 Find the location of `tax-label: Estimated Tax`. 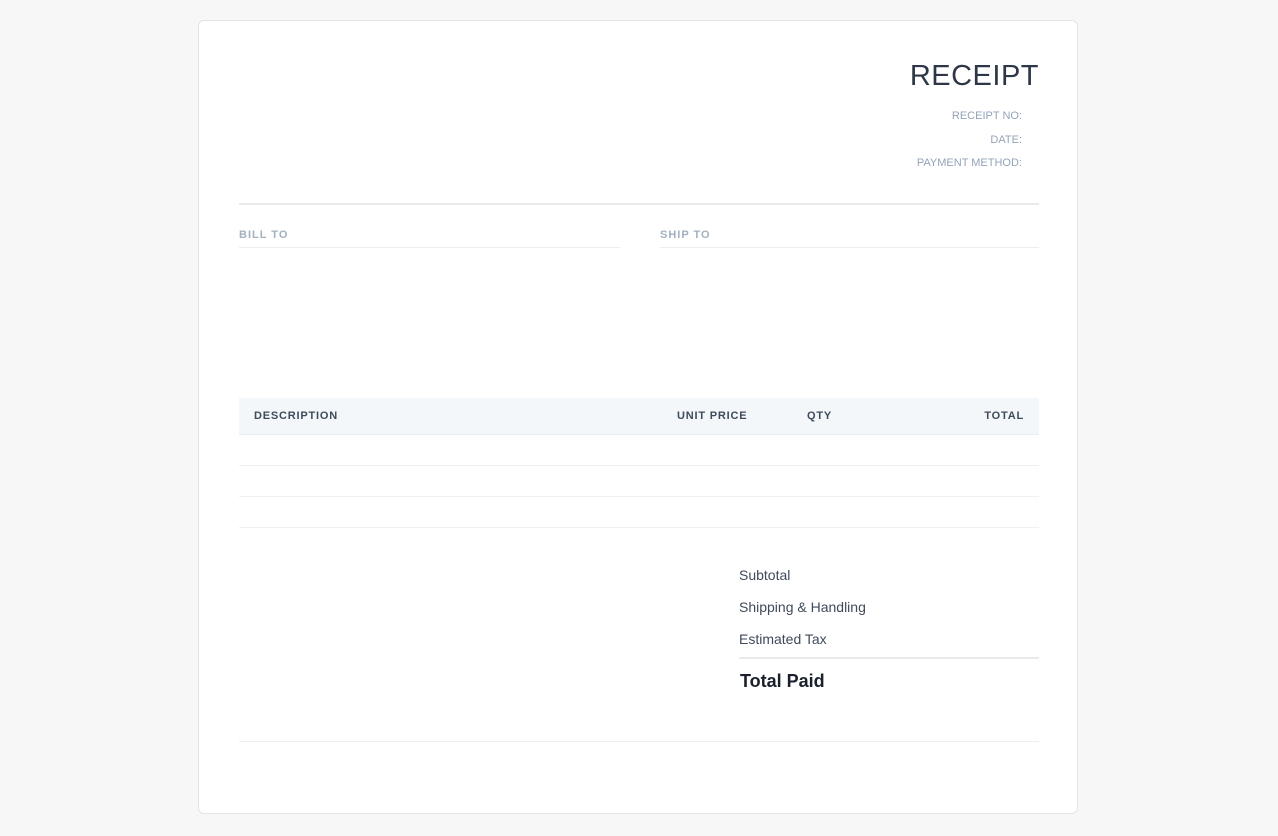

tax-label: Estimated Tax is located at coordinates (783, 639).